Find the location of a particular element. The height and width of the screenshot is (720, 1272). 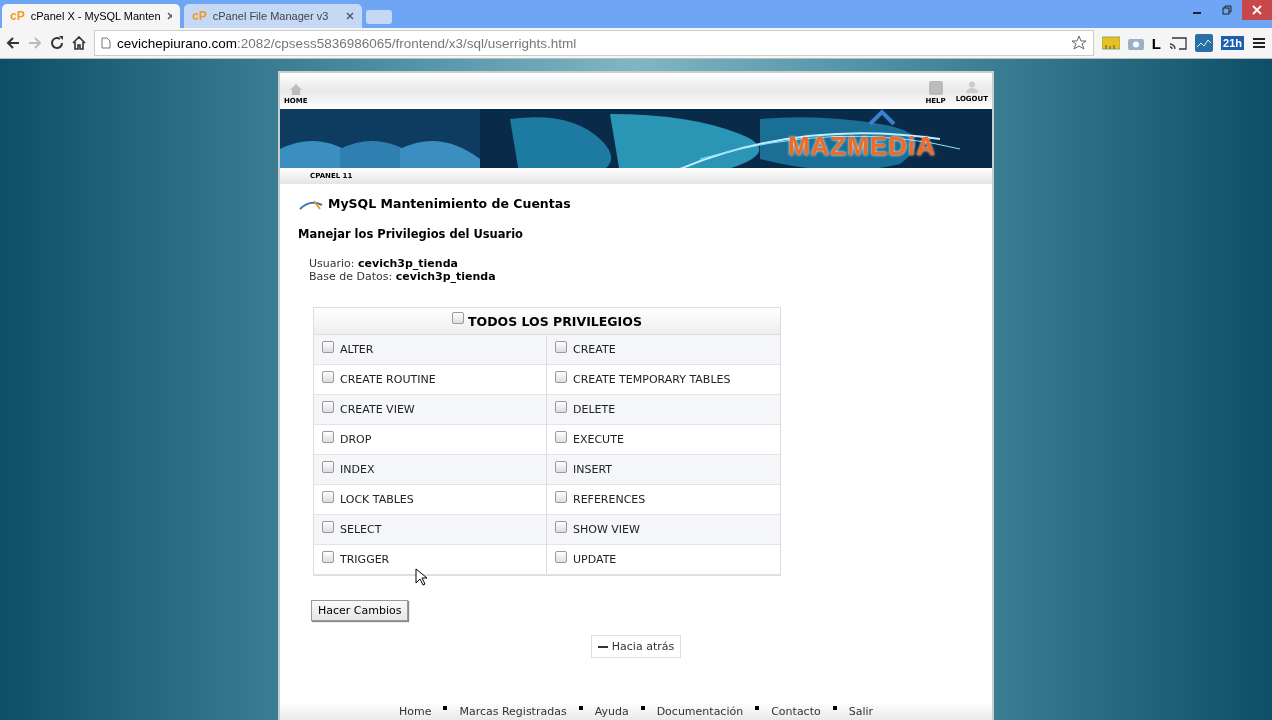

privilege-label: SHOW VIEW is located at coordinates (606, 530).